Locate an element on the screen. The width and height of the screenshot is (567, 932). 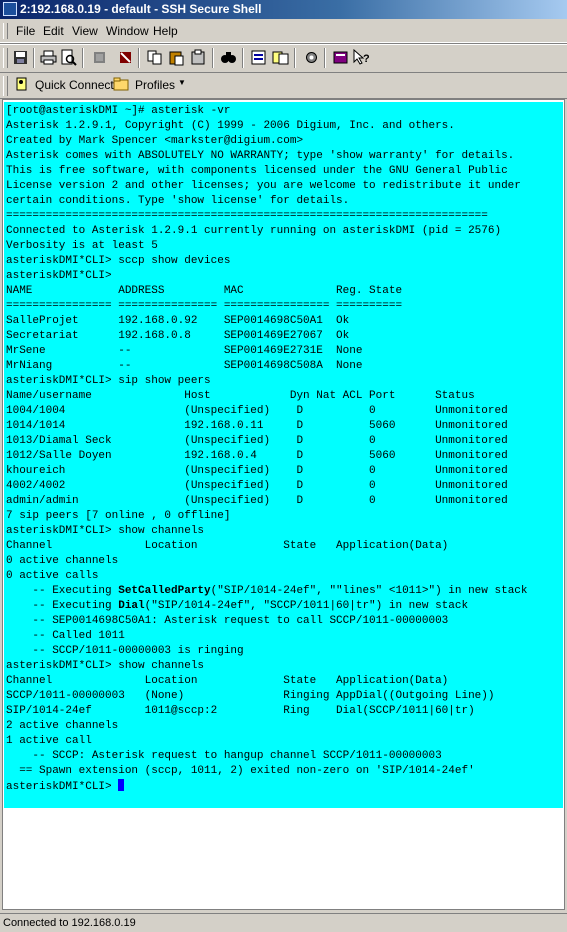
terminal-line: 2 active channels is located at coordinates (62, 726).